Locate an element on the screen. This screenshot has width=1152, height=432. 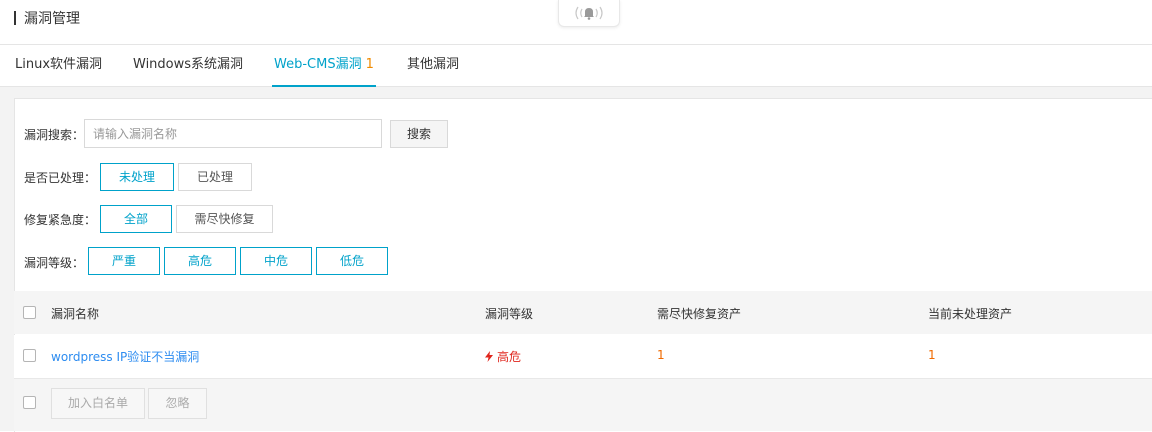
column-name: 漏洞名称 is located at coordinates (75, 314).